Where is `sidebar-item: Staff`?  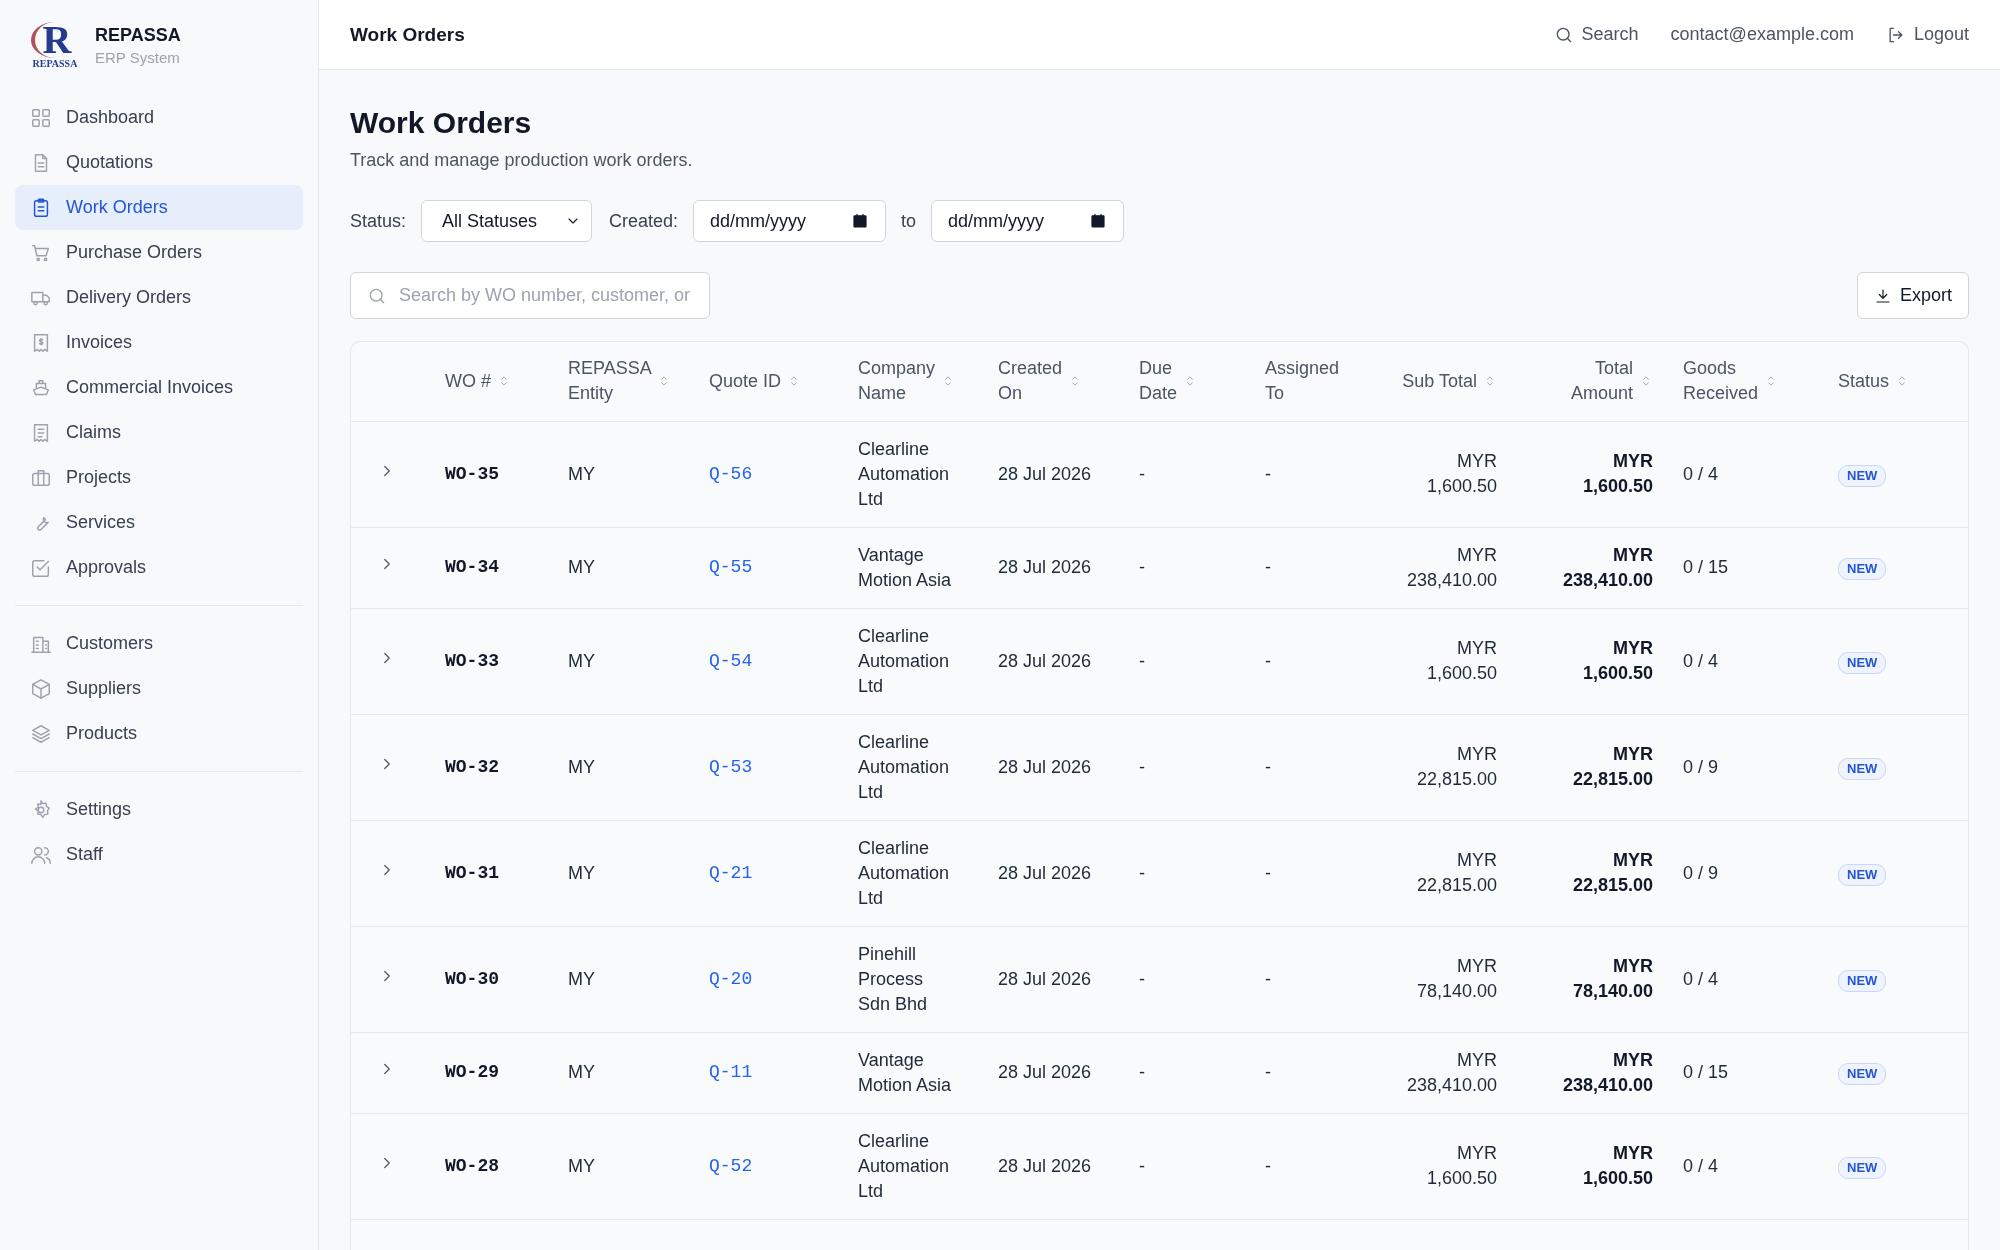 sidebar-item: Staff is located at coordinates (159, 854).